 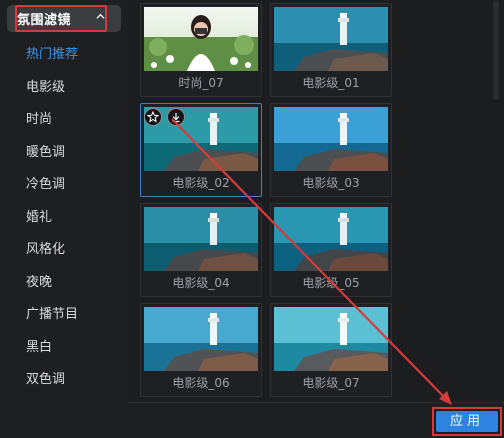 What do you see at coordinates (64, 91) in the screenshot?
I see `category-item-cinematic: 电影级` at bounding box center [64, 91].